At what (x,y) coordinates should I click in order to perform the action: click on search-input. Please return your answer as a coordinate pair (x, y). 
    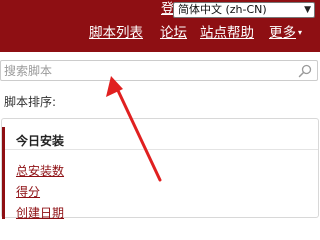
    Looking at the image, I should click on (144, 70).